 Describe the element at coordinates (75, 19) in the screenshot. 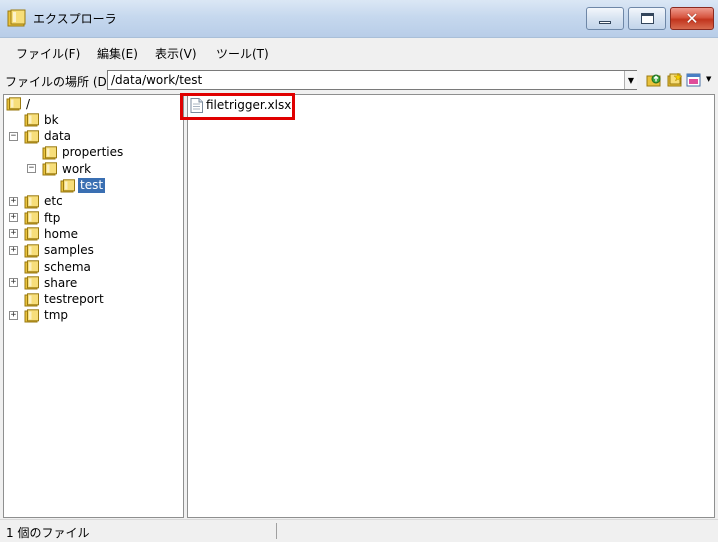

I see `window-title: エクスプローラ` at that location.